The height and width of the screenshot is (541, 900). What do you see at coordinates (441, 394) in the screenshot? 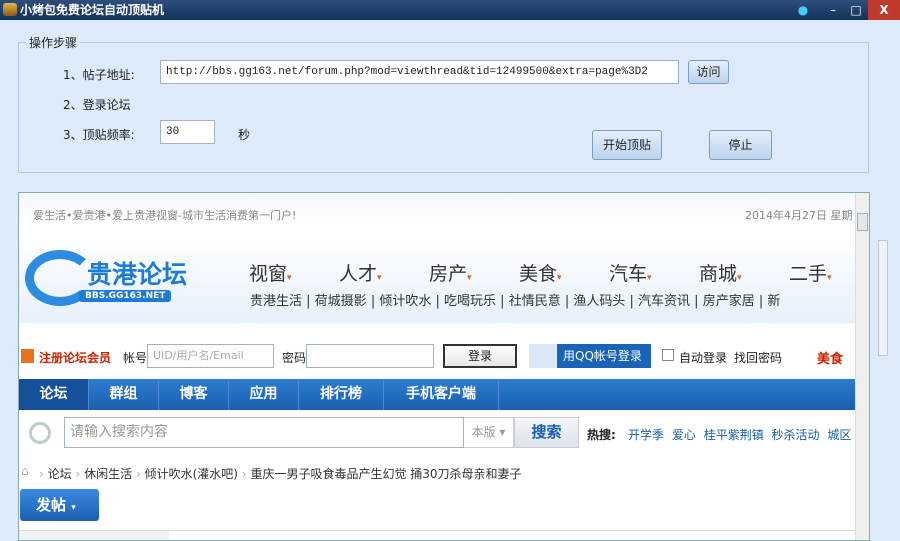
I see `tab-mobile: 手机客户端` at bounding box center [441, 394].